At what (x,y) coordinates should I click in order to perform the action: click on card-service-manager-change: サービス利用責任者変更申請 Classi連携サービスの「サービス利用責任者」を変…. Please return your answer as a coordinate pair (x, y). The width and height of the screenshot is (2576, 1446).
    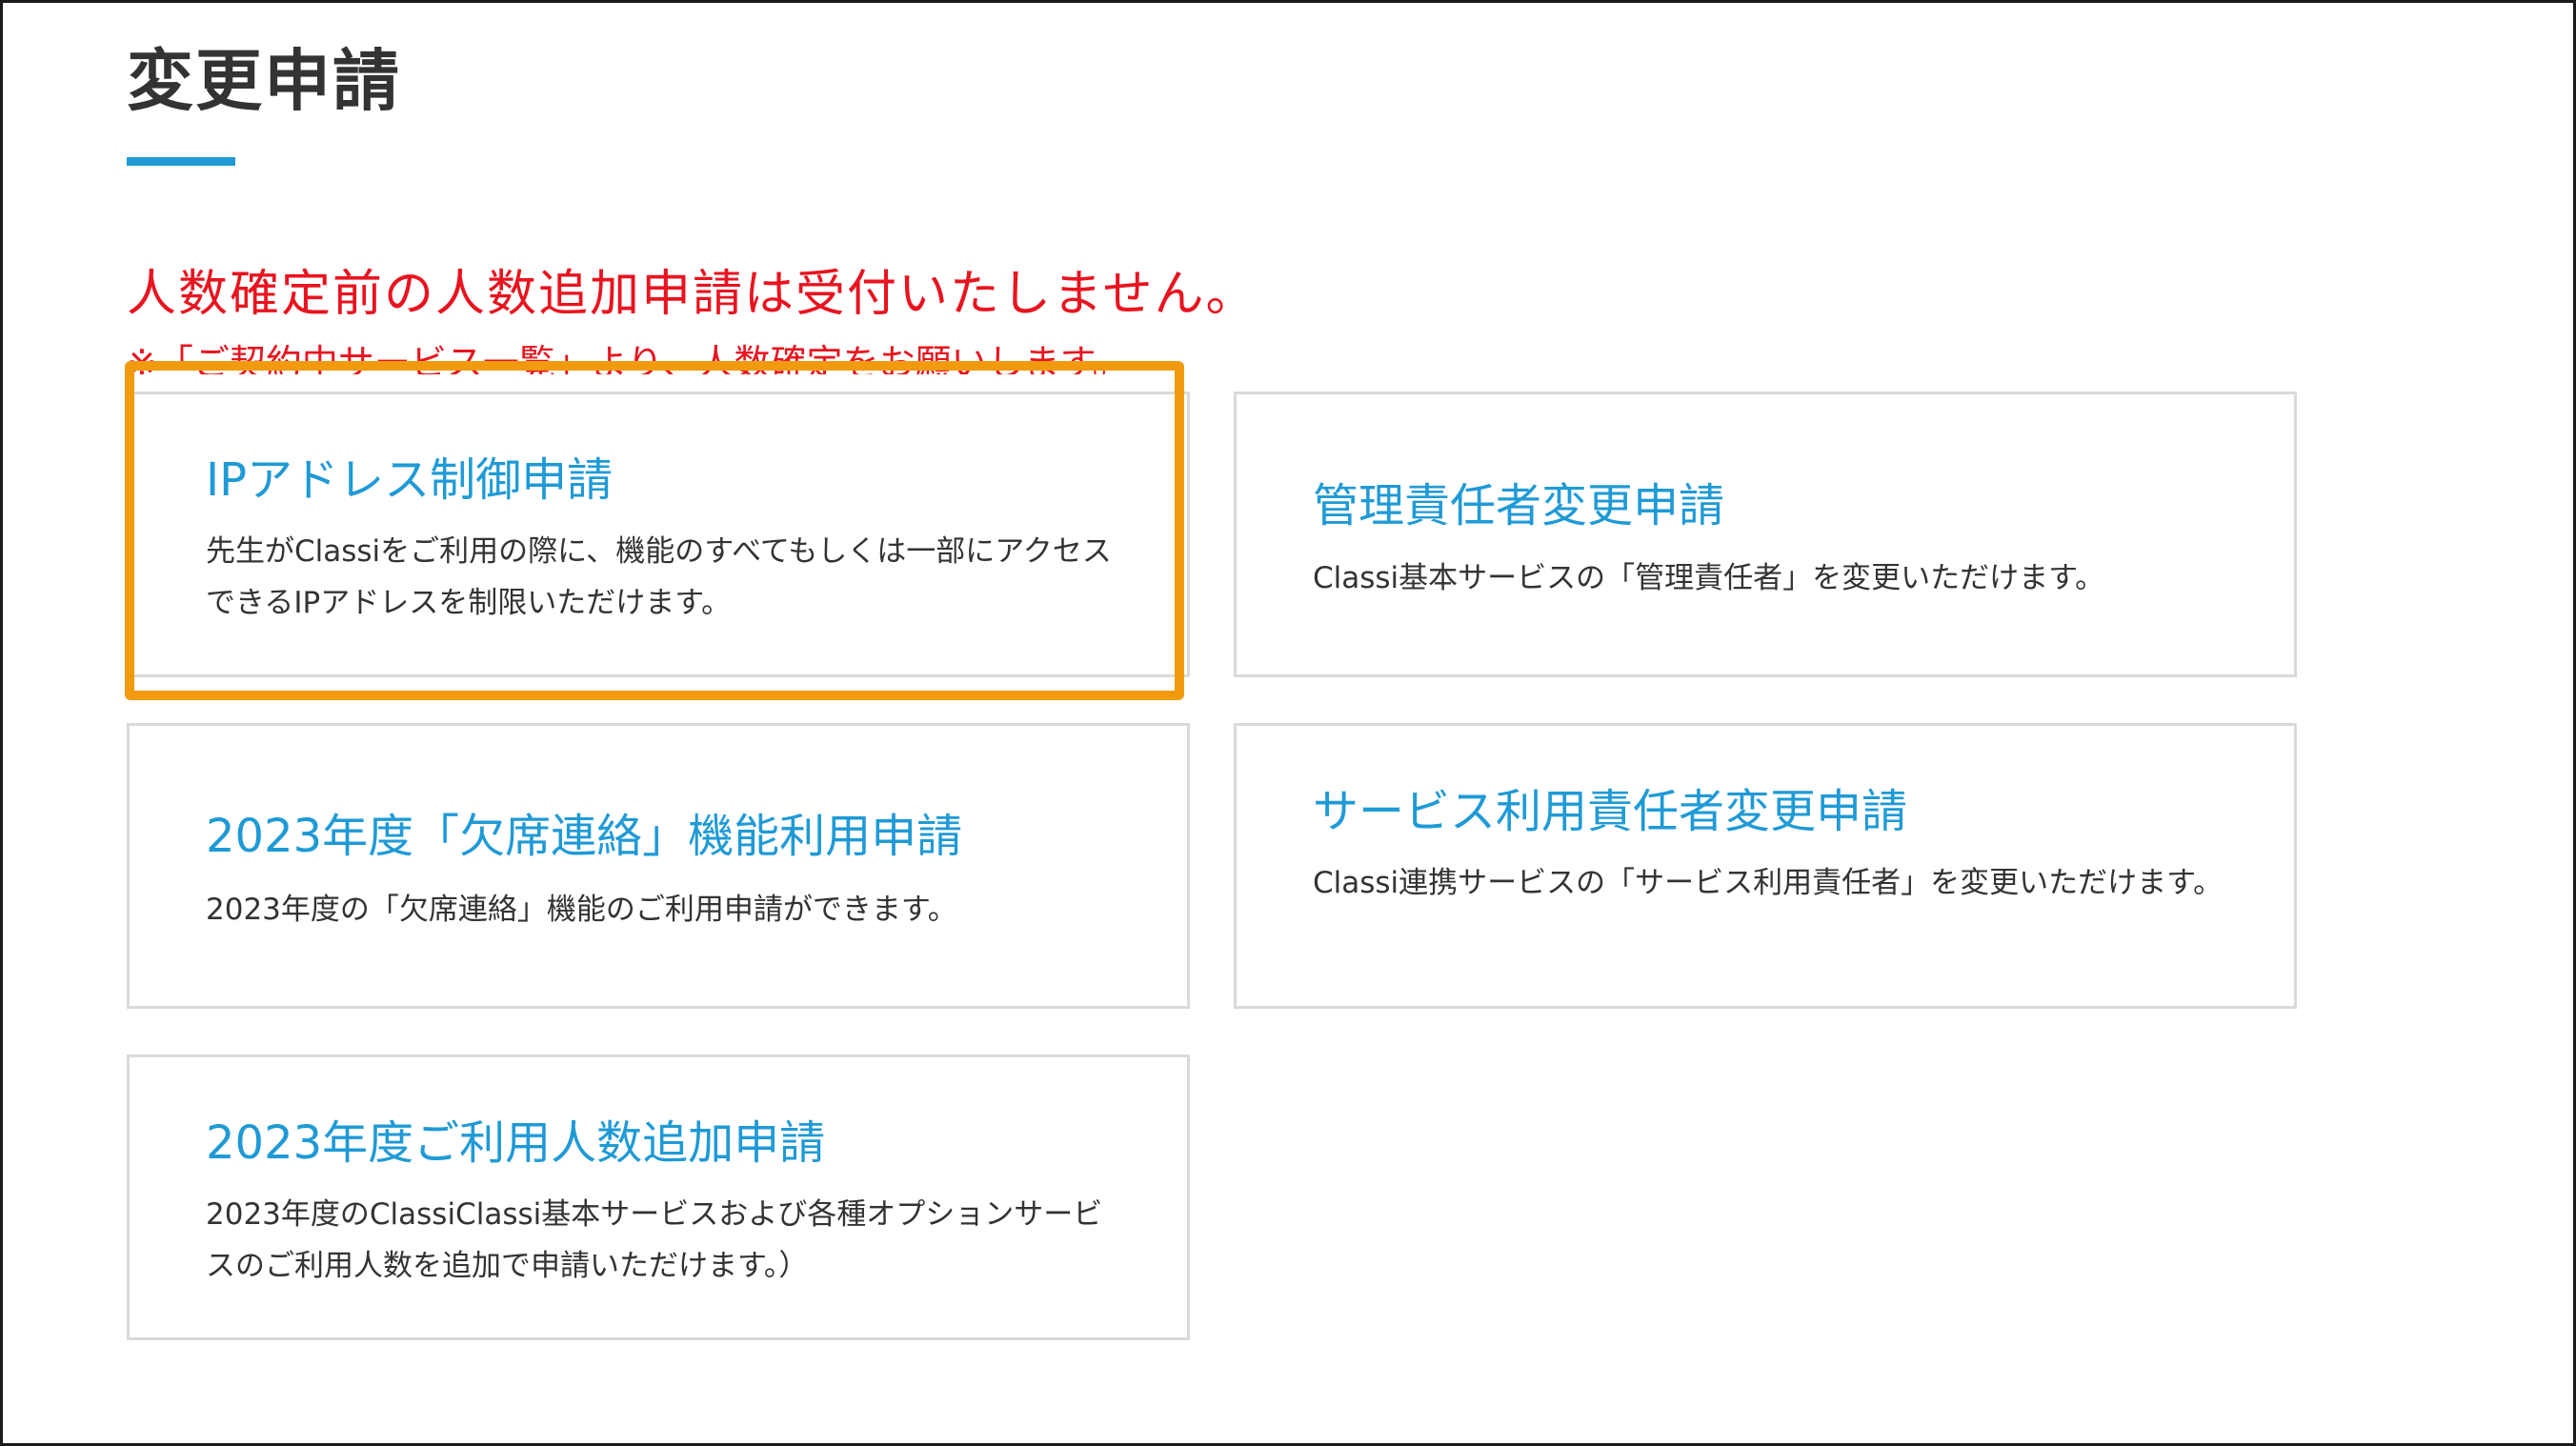
    Looking at the image, I should click on (1766, 866).